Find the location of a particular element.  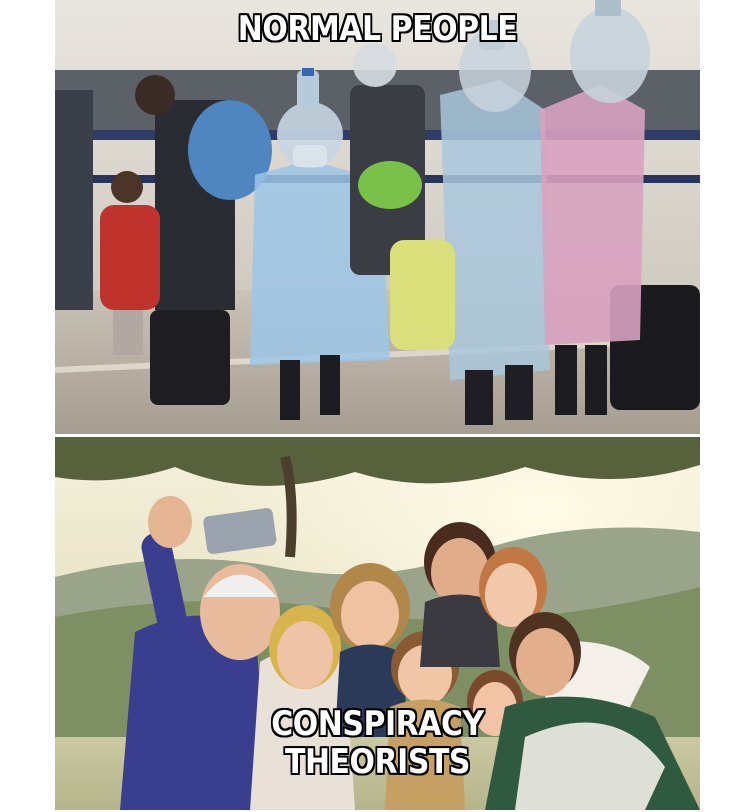

bottom-caption-line2: THEORISTS is located at coordinates (377, 762).